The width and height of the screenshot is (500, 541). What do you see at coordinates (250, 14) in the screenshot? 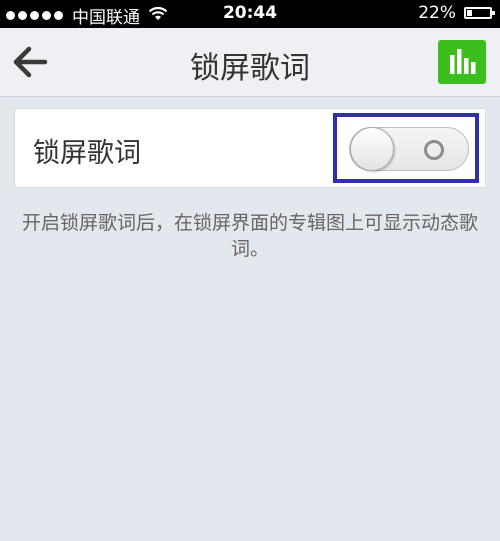
I see `status-bar: 中国联通 20:44 22%` at bounding box center [250, 14].